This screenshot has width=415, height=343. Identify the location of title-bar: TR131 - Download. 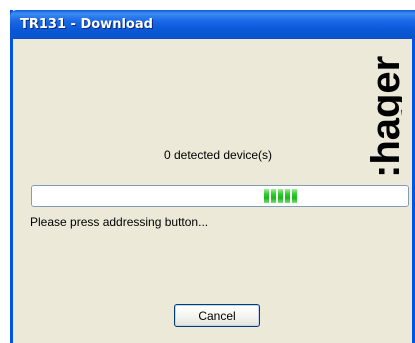
(212, 24).